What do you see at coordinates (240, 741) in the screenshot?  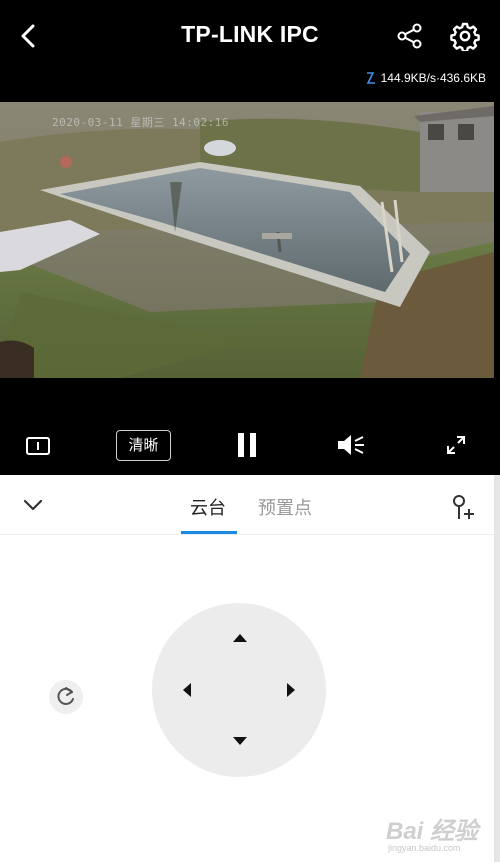 I see `pan-down-arrow-icon` at bounding box center [240, 741].